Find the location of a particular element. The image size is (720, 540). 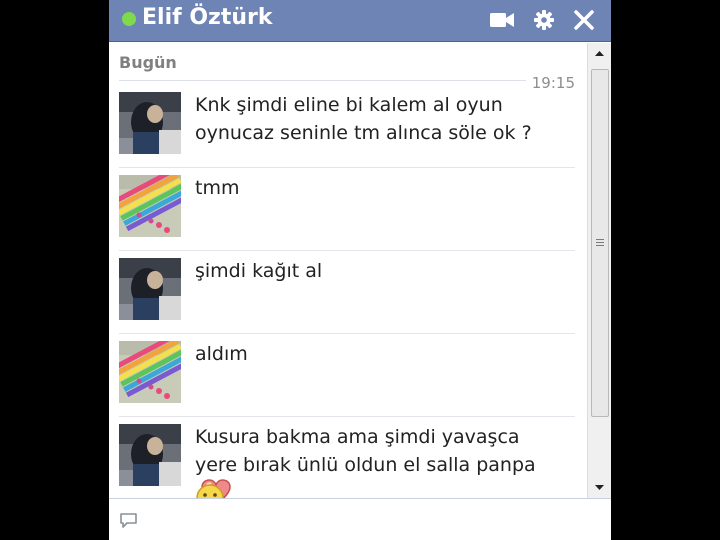

chat-titlebar: Elif Öztürk is located at coordinates (360, 21).